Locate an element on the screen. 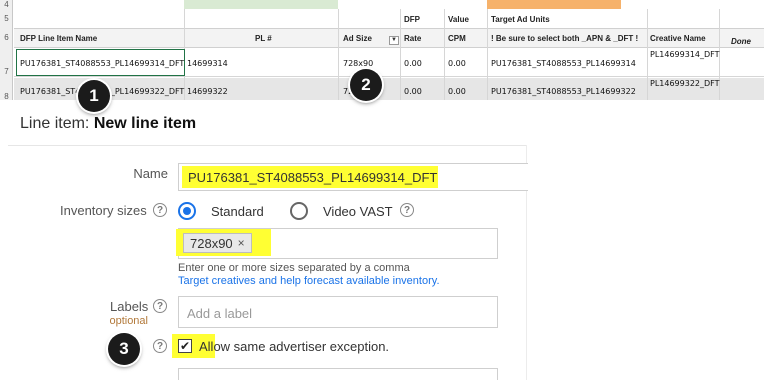 This screenshot has height=380, width=764. row-number-column: 4 5 6 7 8 is located at coordinates (6, 50).